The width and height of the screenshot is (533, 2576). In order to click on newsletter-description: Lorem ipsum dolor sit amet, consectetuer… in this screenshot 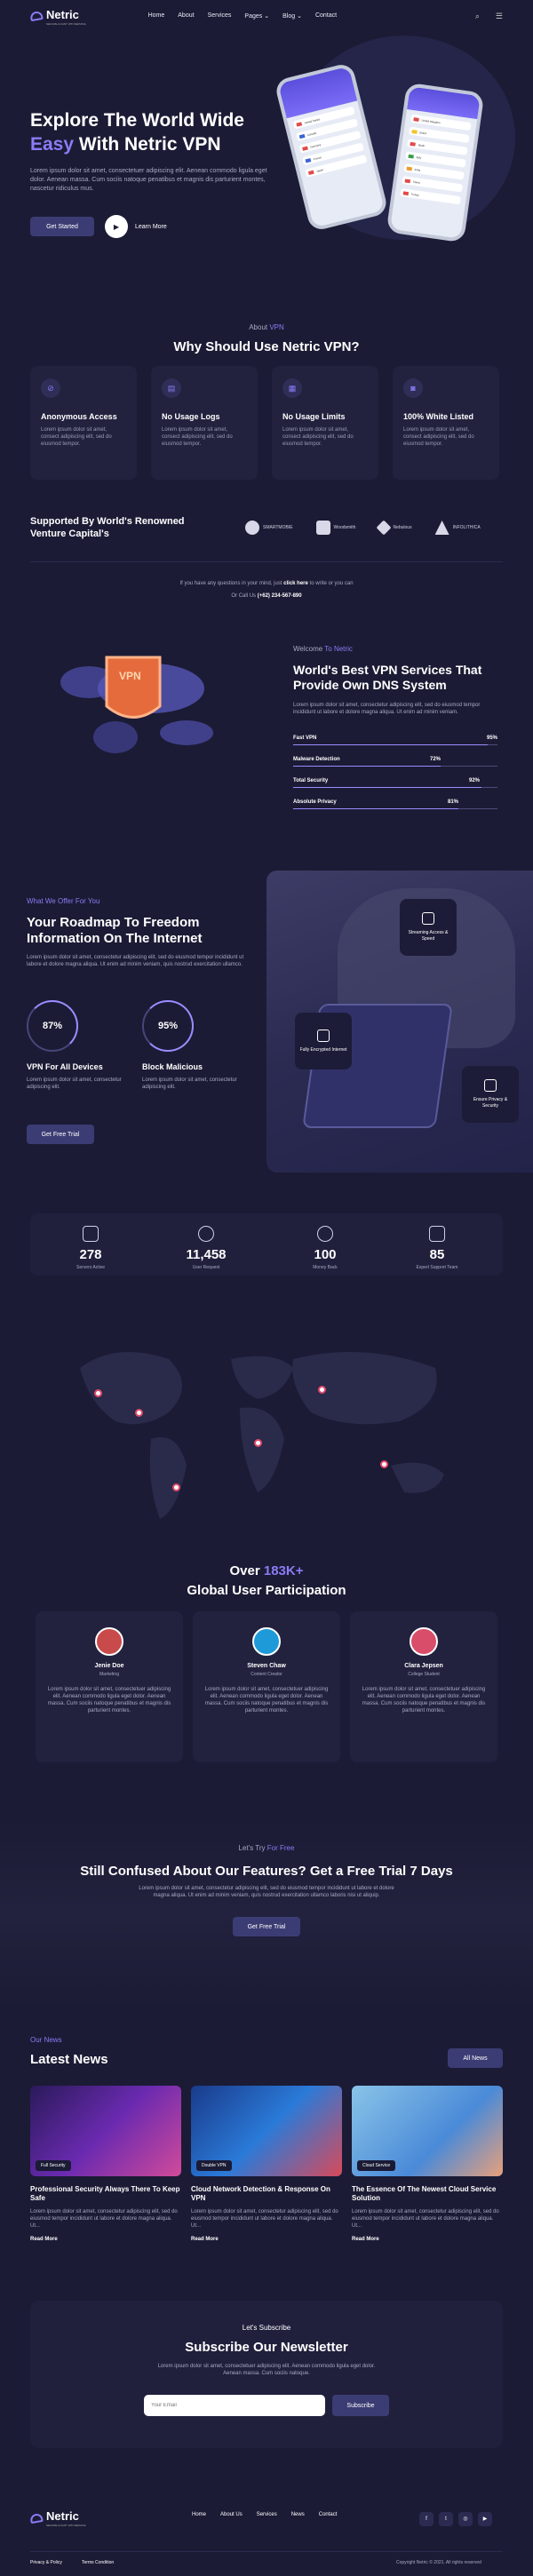, I will do `click(266, 2370)`.